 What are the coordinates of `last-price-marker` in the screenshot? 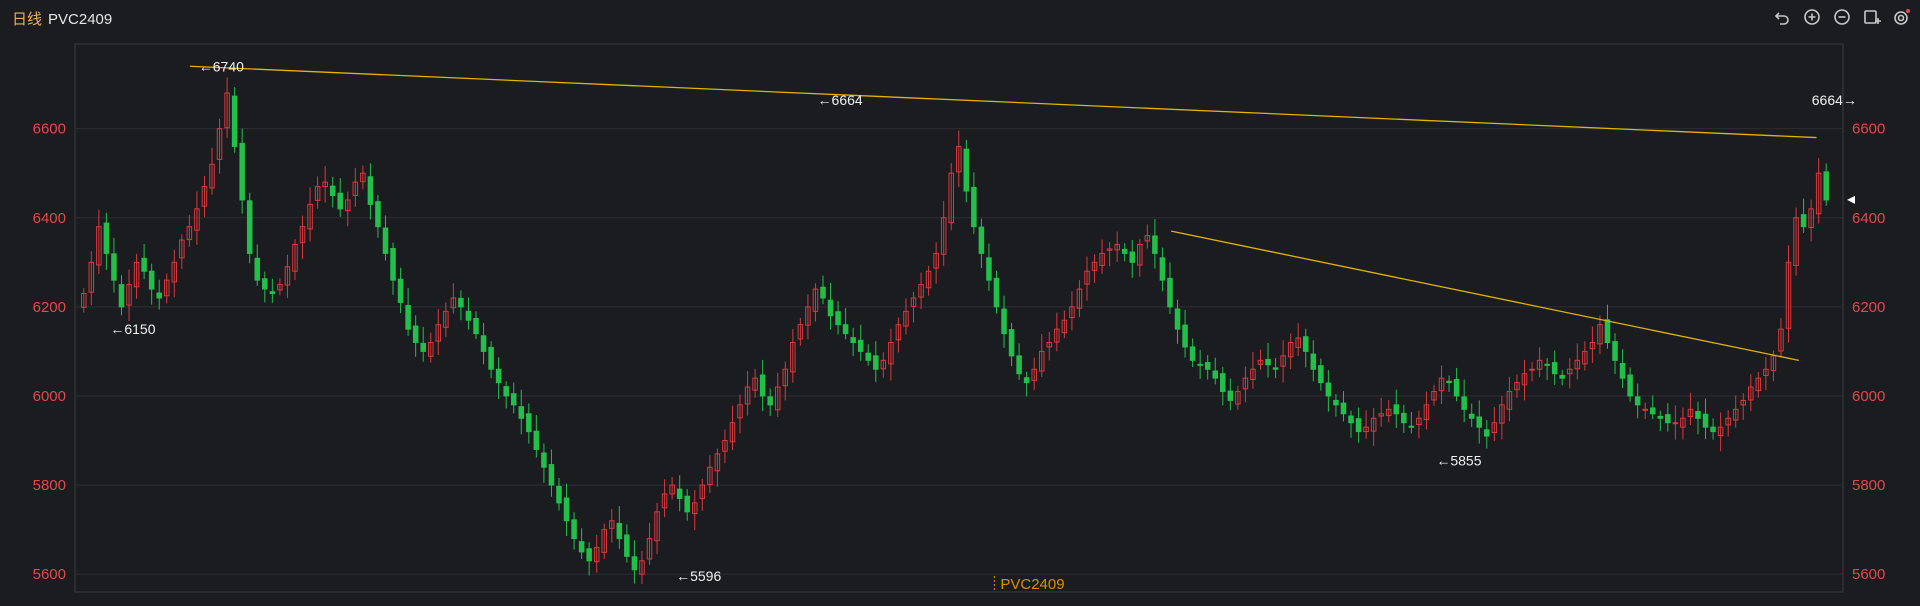 It's located at (1851, 199).